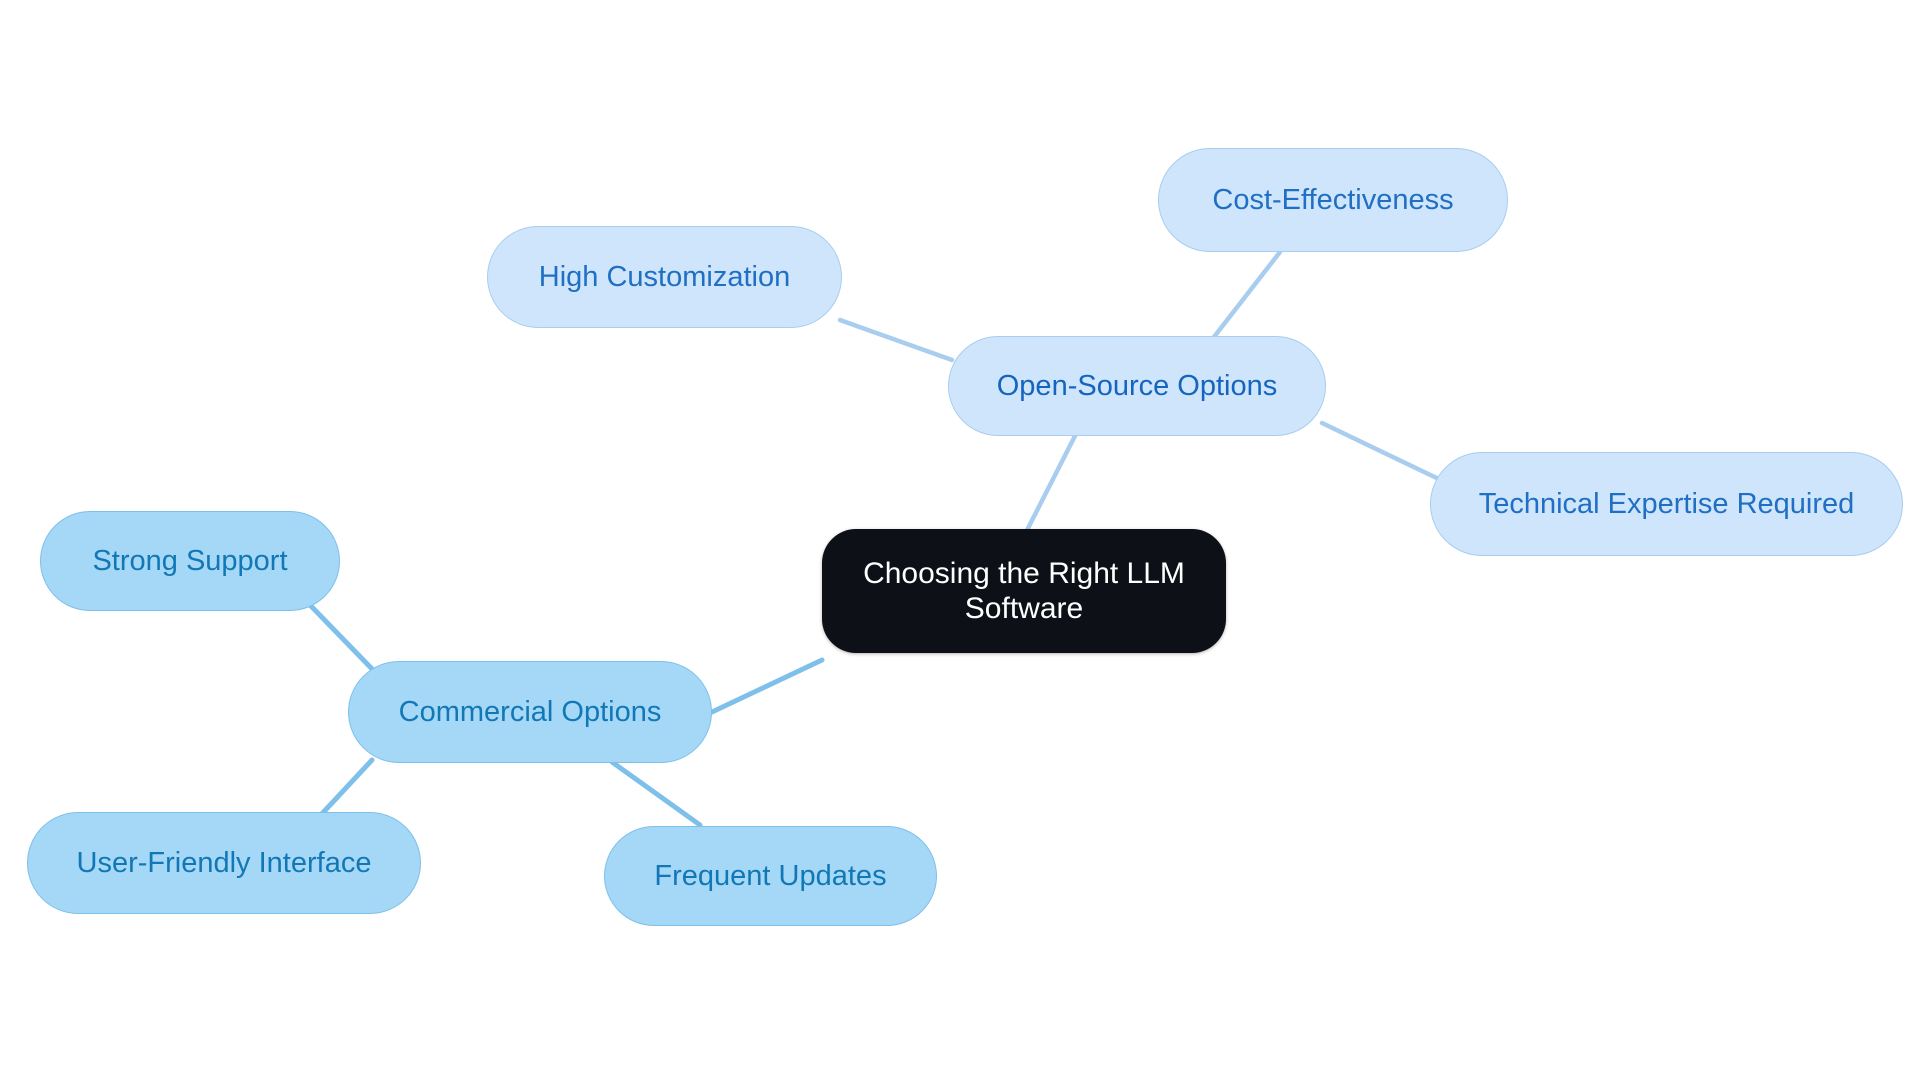 The height and width of the screenshot is (1083, 1920). I want to click on mindmap-leaf-high-customization-label: High Customization, so click(664, 276).